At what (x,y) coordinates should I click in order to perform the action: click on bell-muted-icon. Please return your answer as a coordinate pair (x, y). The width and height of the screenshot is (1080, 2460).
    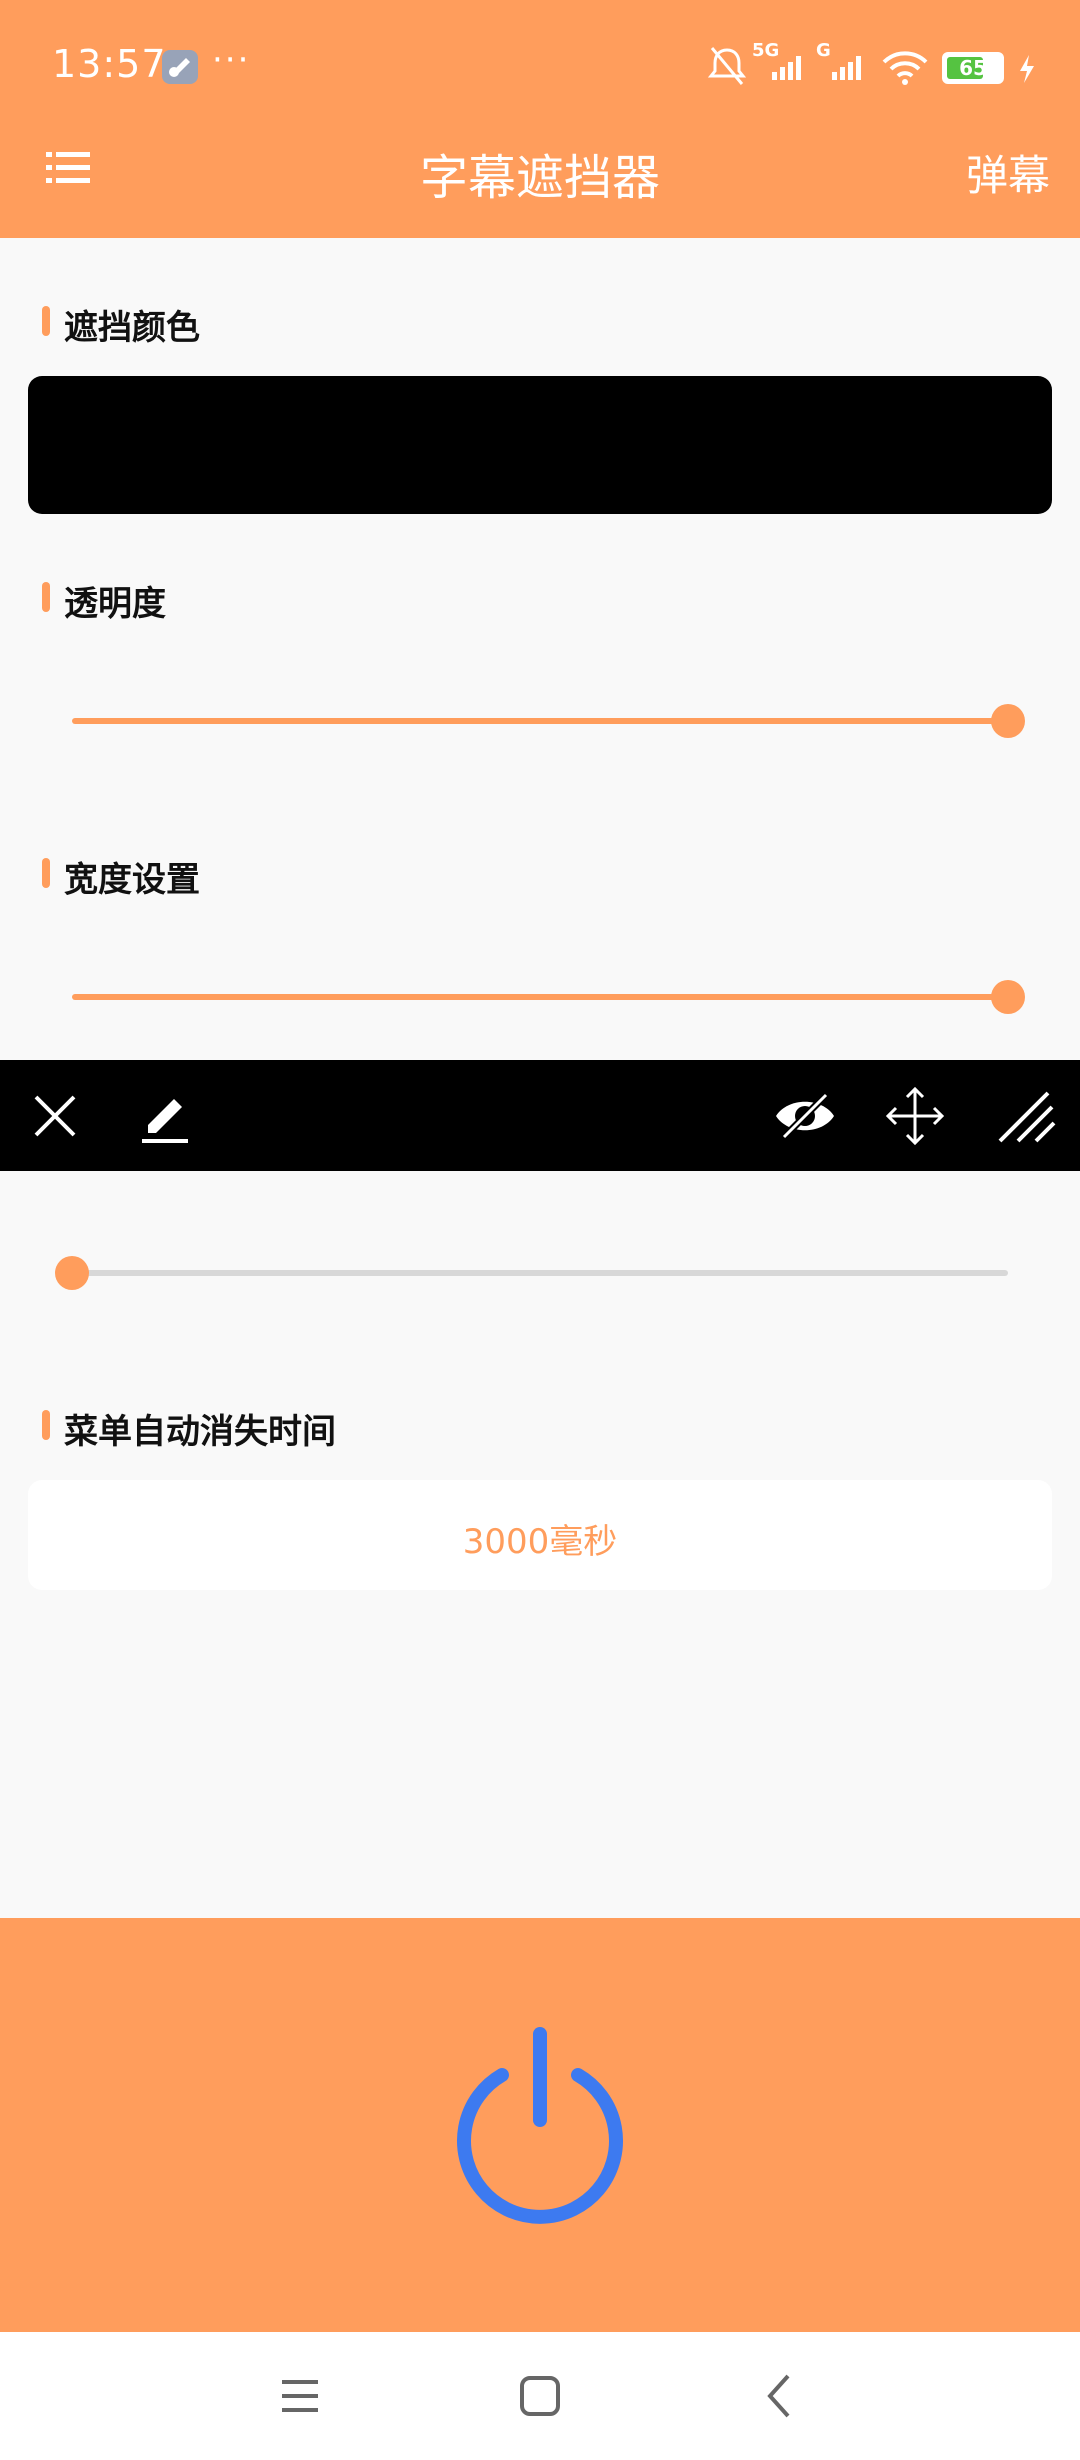
    Looking at the image, I should click on (727, 66).